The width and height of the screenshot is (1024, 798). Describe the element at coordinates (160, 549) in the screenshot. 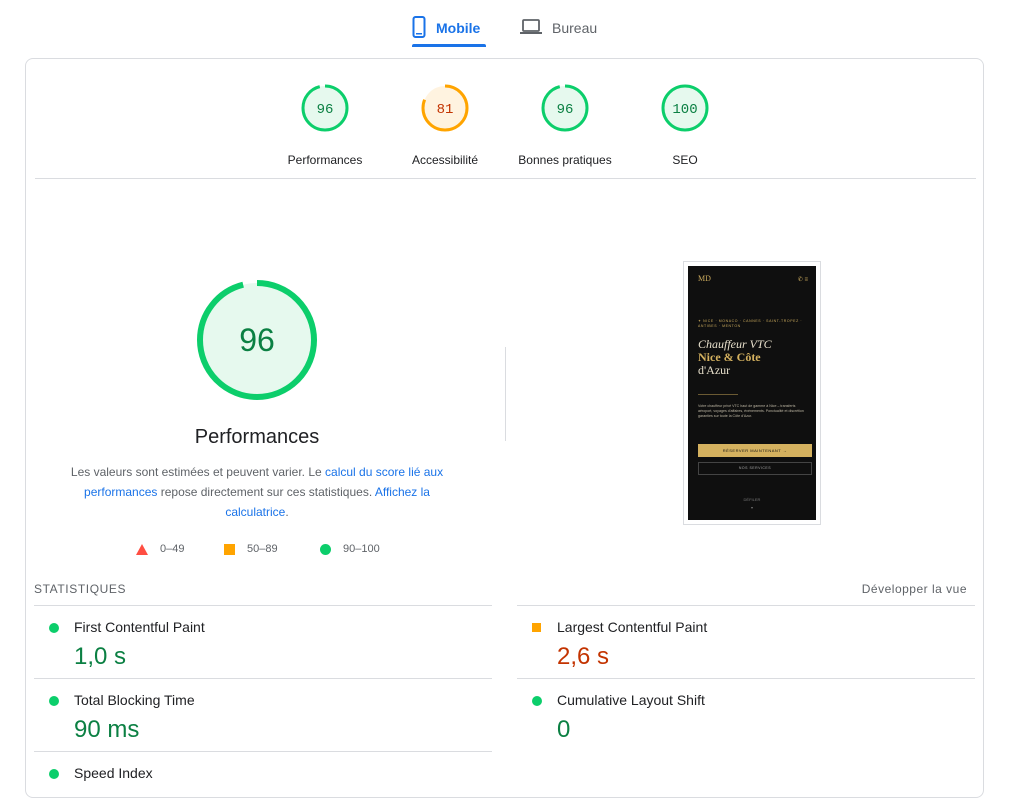

I see `legend-fail: 0–49` at that location.